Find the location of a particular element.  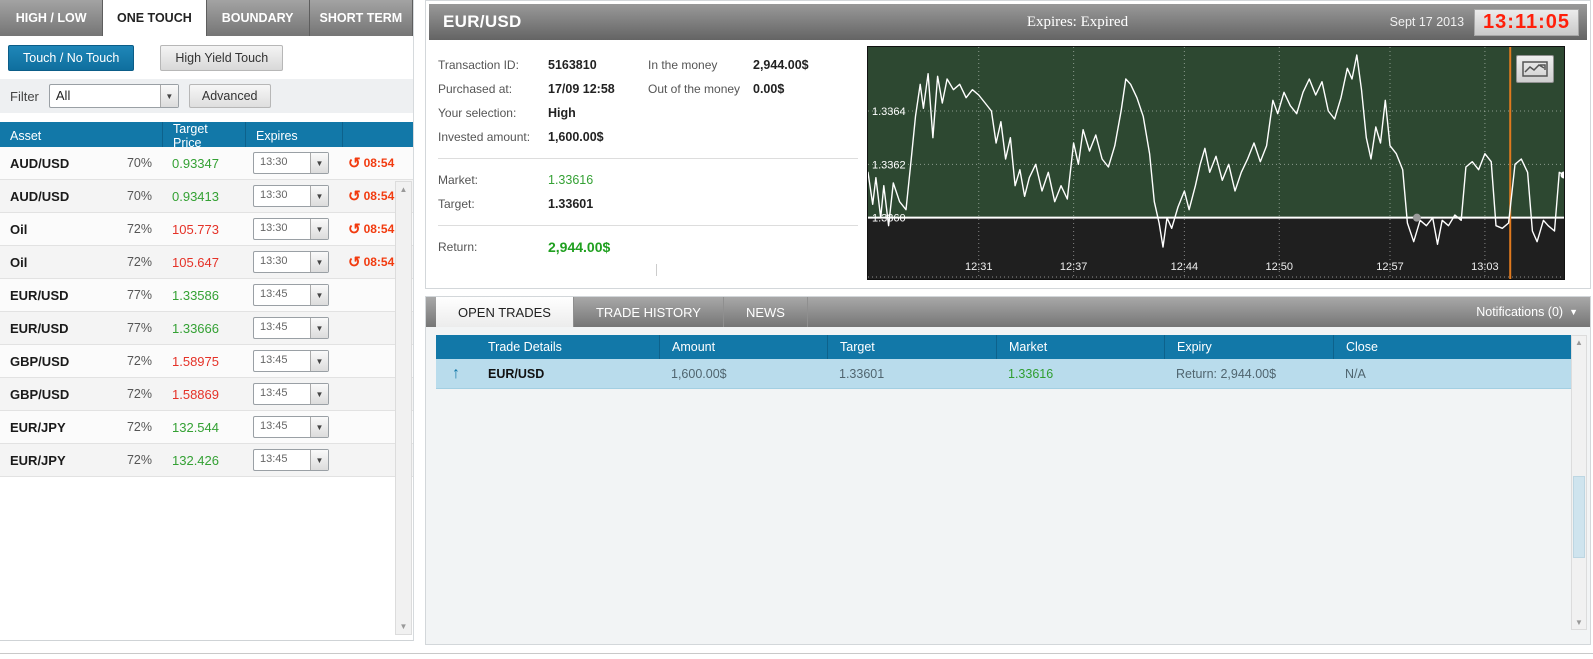

target-label: Target: is located at coordinates (456, 204).